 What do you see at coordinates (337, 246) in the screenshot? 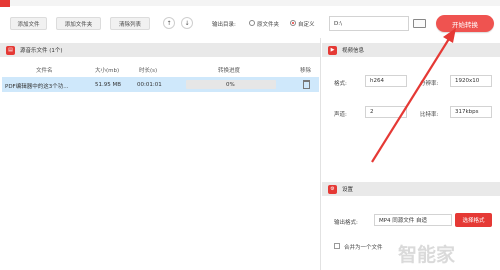
I see `merge-checkbox` at bounding box center [337, 246].